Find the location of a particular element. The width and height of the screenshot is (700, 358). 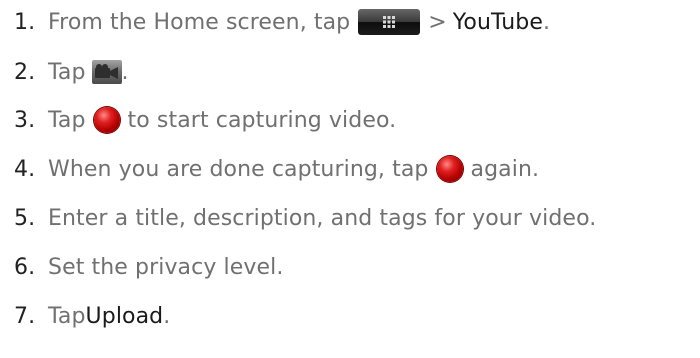

step-number: 6. is located at coordinates (25, 267).